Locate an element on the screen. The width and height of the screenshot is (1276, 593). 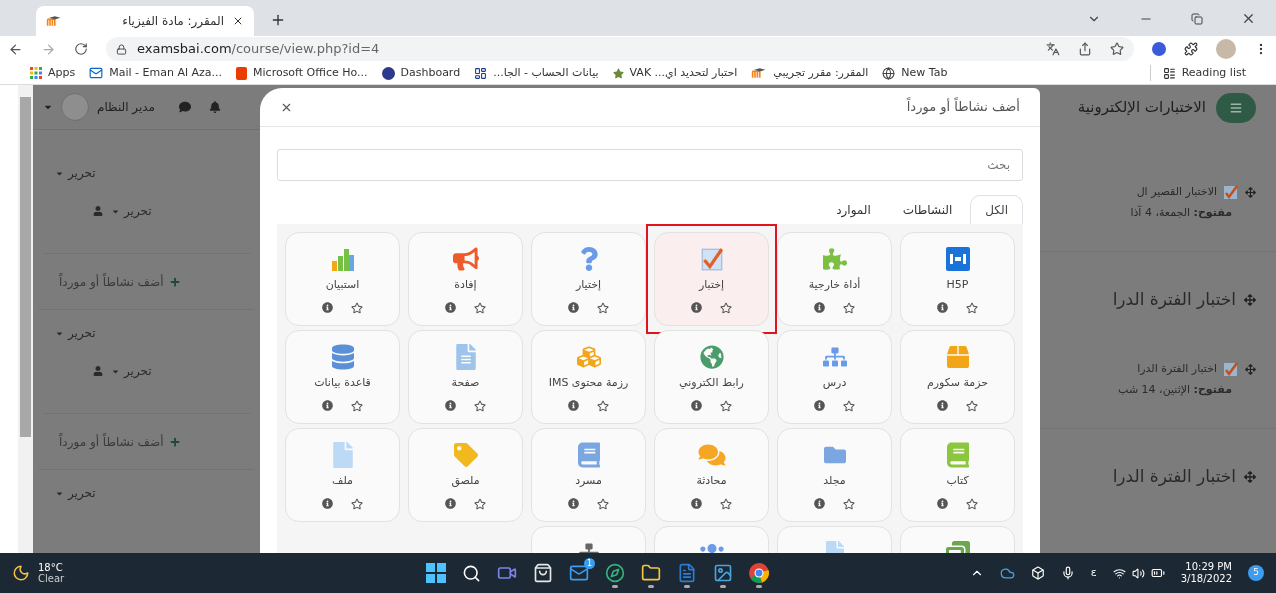
photos-icon is located at coordinates (723, 573).